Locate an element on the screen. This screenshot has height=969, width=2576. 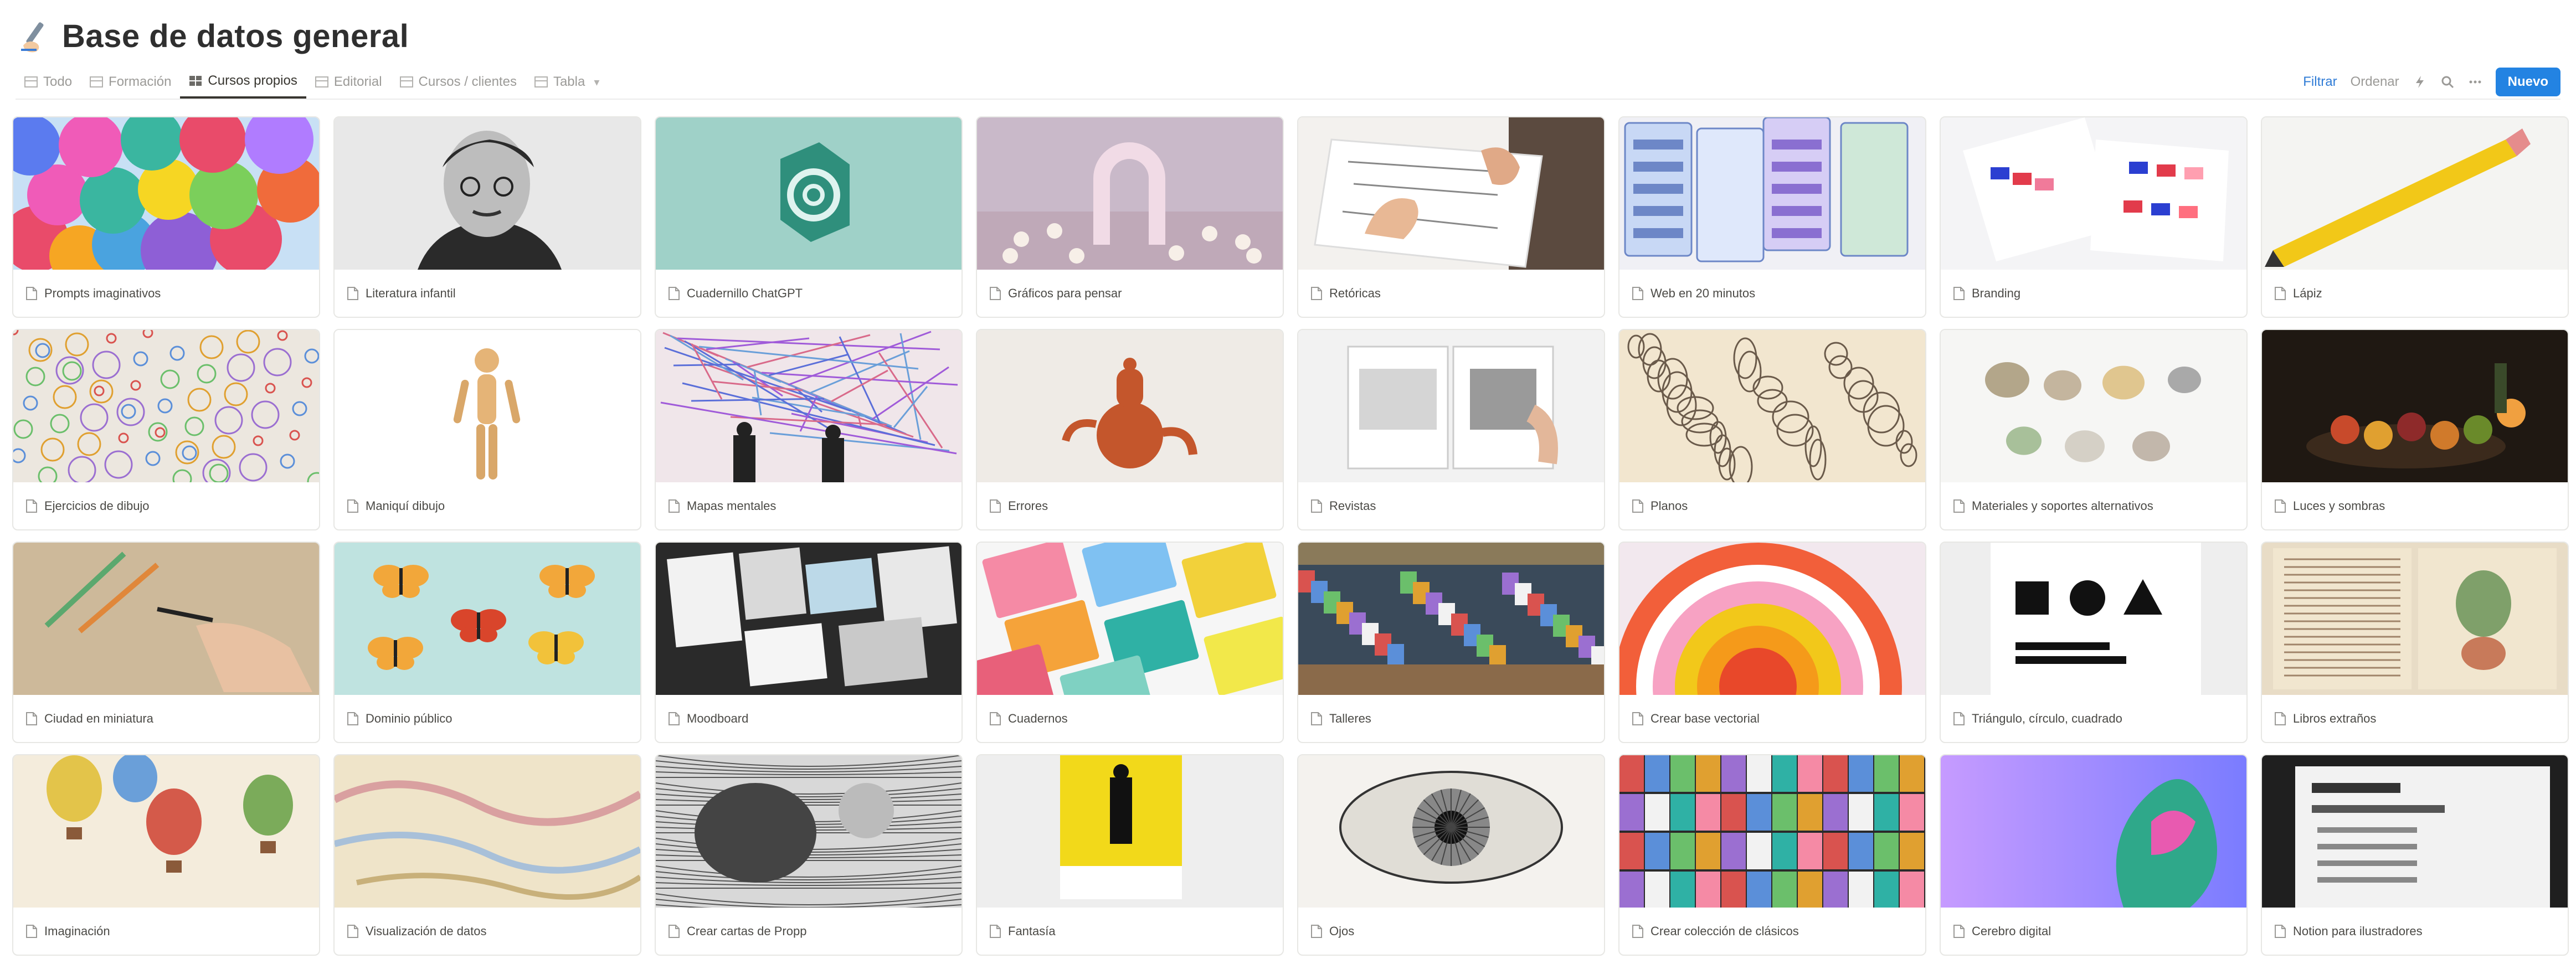
tab-cursos-clientes: Cursos / clientes is located at coordinates (458, 82).